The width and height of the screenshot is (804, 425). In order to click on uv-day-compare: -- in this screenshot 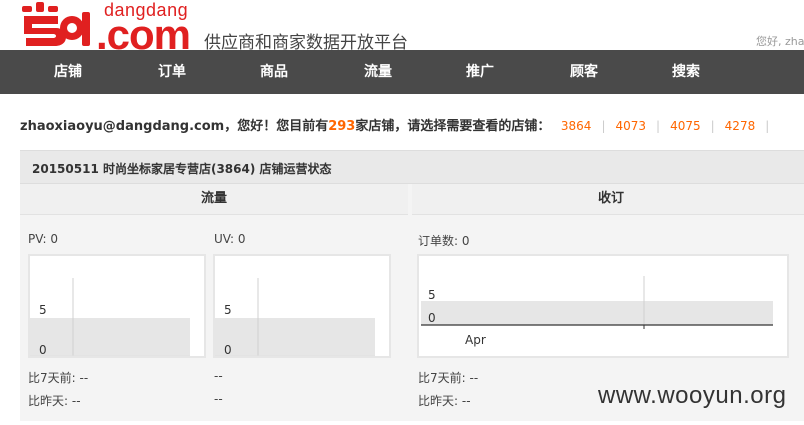, I will do `click(218, 399)`.